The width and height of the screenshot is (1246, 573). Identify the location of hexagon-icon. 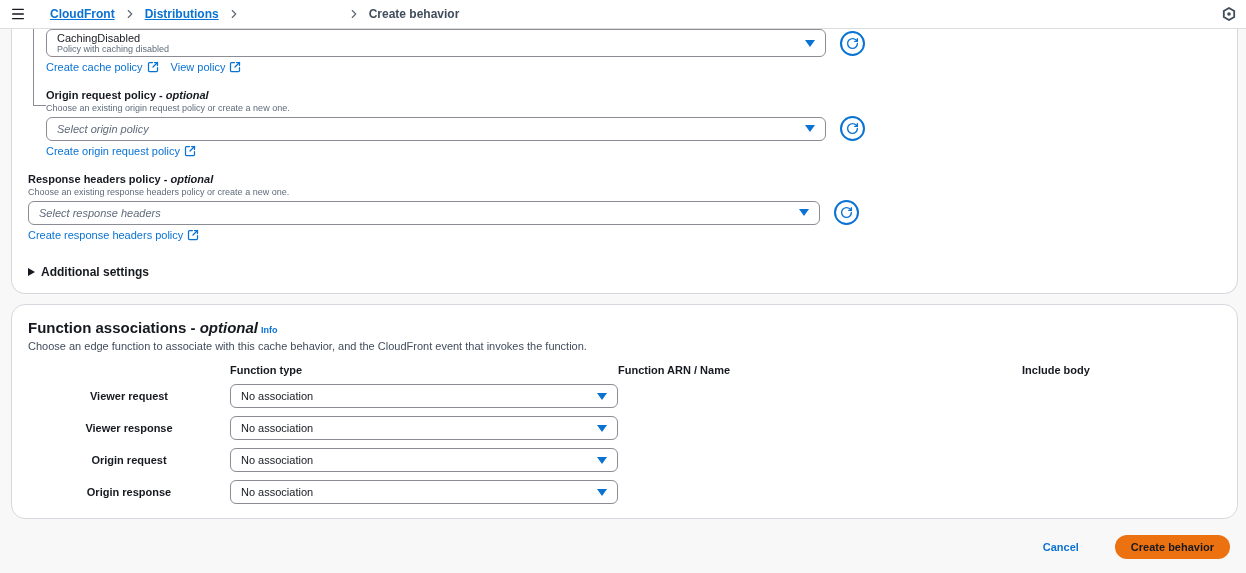
(1229, 14).